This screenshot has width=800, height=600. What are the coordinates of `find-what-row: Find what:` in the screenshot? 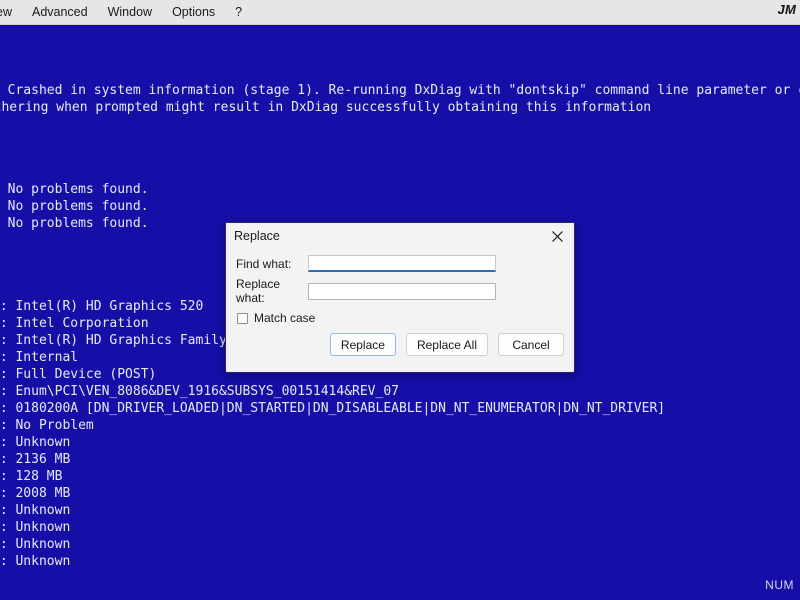 It's located at (366, 263).